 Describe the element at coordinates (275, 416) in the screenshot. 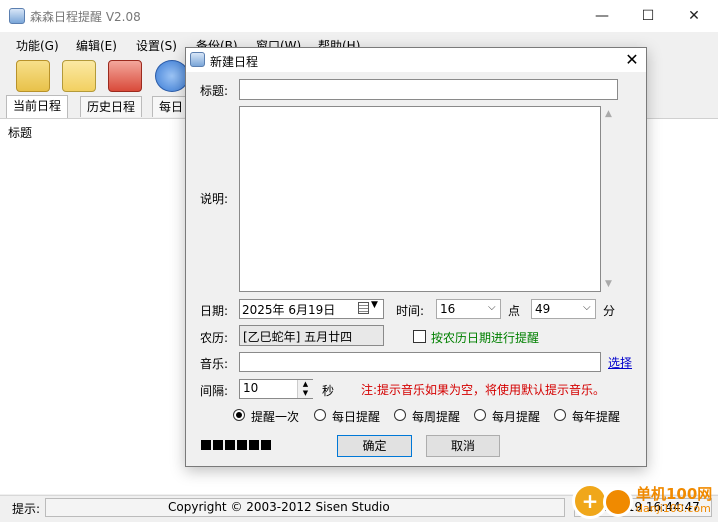

I see `radio-once-label: 提醒一次` at that location.